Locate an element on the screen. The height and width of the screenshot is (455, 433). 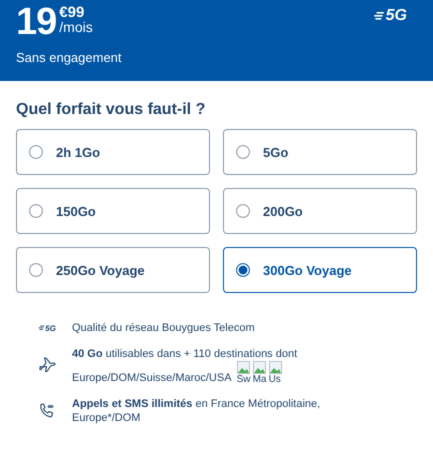
feature-text: Europe*/DOM is located at coordinates (106, 418).